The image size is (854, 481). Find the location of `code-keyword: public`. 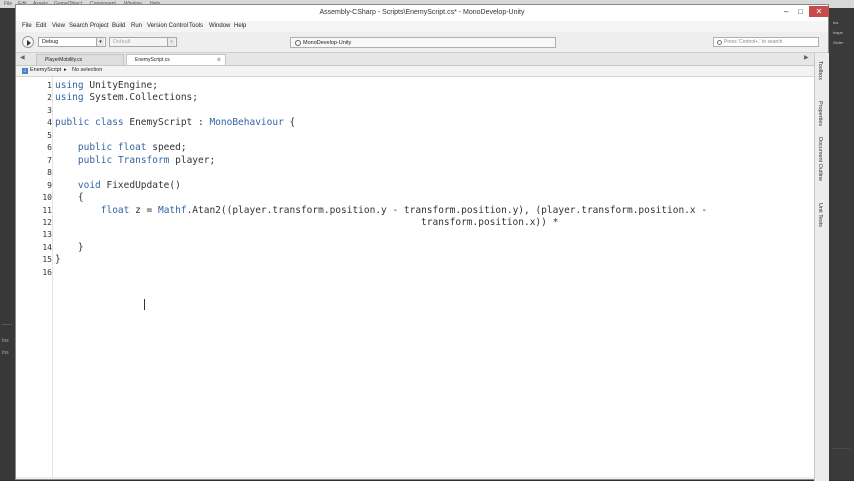

code-keyword: public is located at coordinates (84, 160).